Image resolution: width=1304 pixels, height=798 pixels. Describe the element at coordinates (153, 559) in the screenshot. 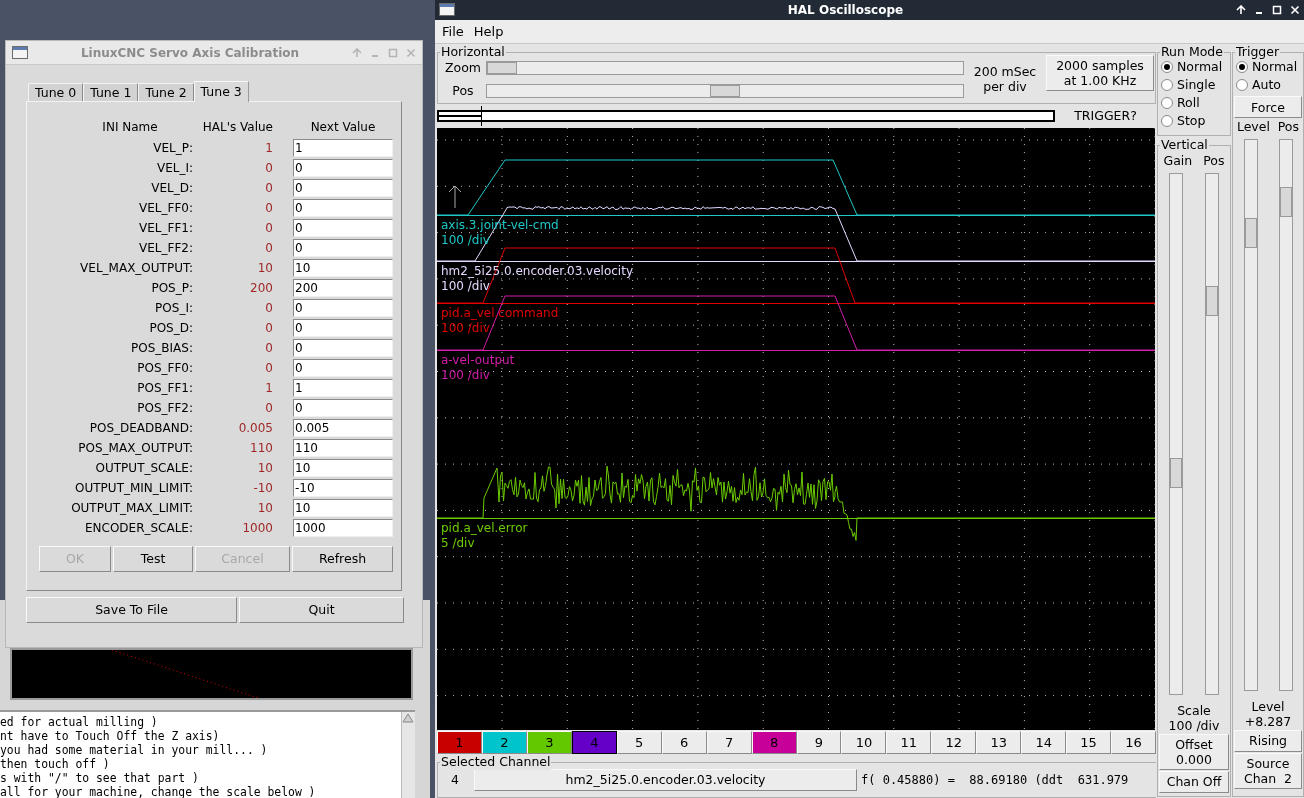

I see `dialog-button: Test` at that location.